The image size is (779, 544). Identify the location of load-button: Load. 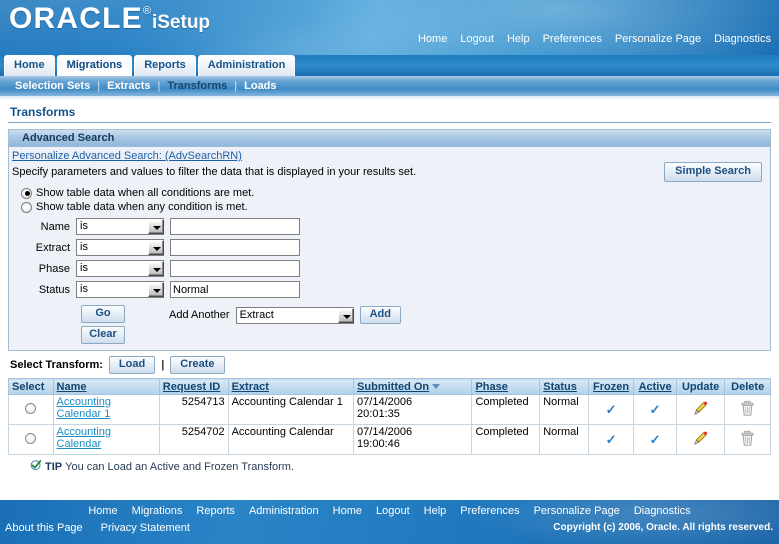
(132, 365).